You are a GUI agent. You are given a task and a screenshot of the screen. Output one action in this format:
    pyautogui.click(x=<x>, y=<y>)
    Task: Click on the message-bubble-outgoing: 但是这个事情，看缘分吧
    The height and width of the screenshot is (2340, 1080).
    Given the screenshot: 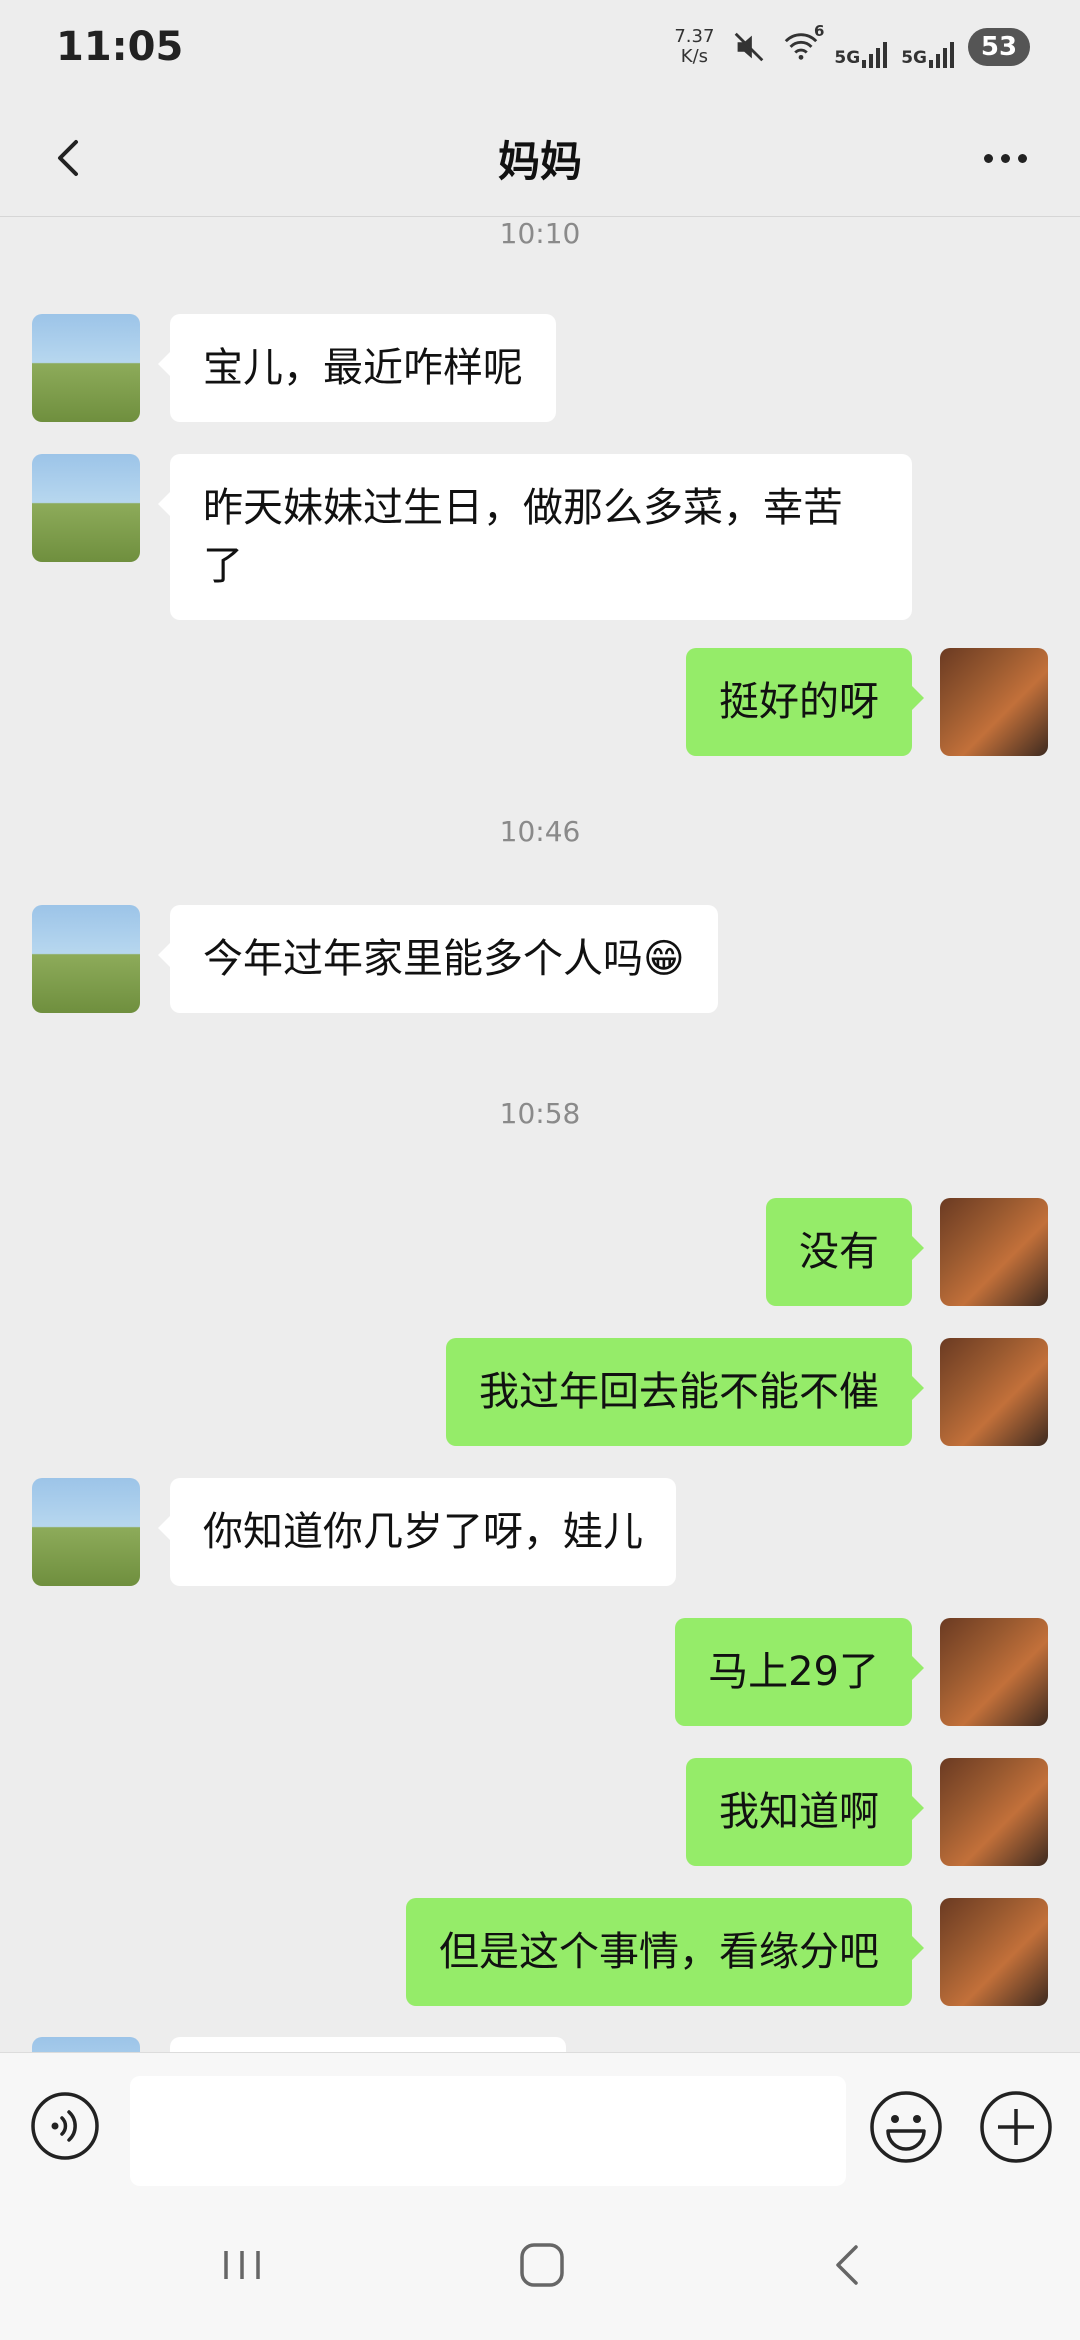 What is the action you would take?
    pyautogui.click(x=665, y=1952)
    